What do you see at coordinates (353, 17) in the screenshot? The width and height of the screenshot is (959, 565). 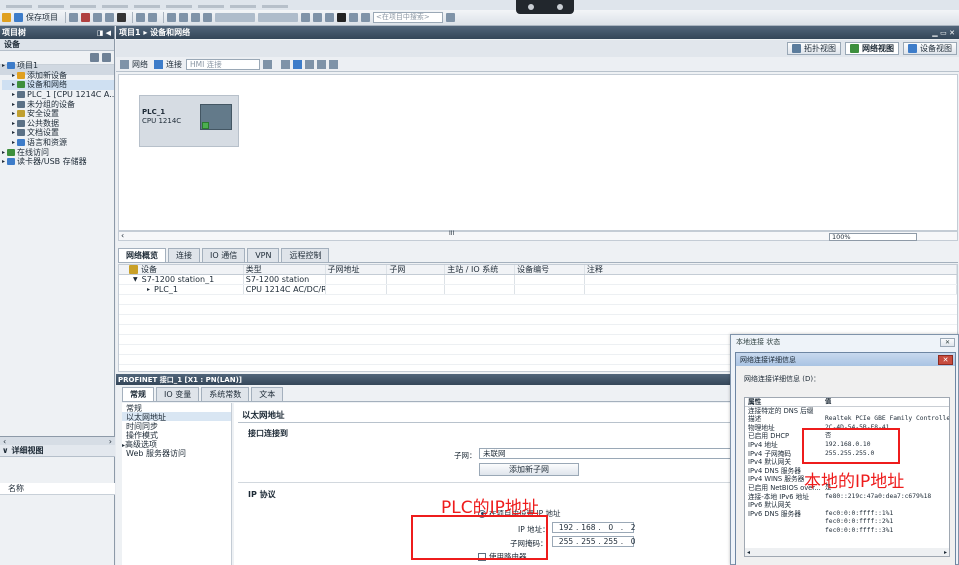 I see `split-horizontal-icon` at bounding box center [353, 17].